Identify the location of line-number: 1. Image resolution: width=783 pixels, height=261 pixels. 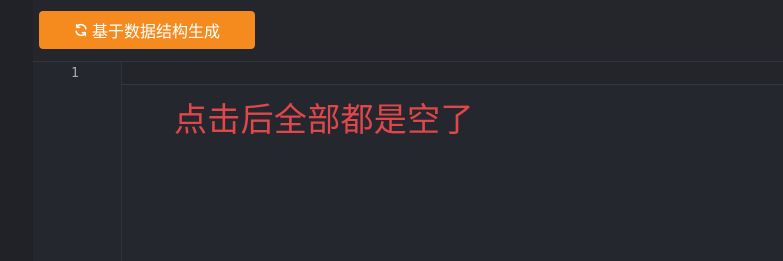
(75, 73).